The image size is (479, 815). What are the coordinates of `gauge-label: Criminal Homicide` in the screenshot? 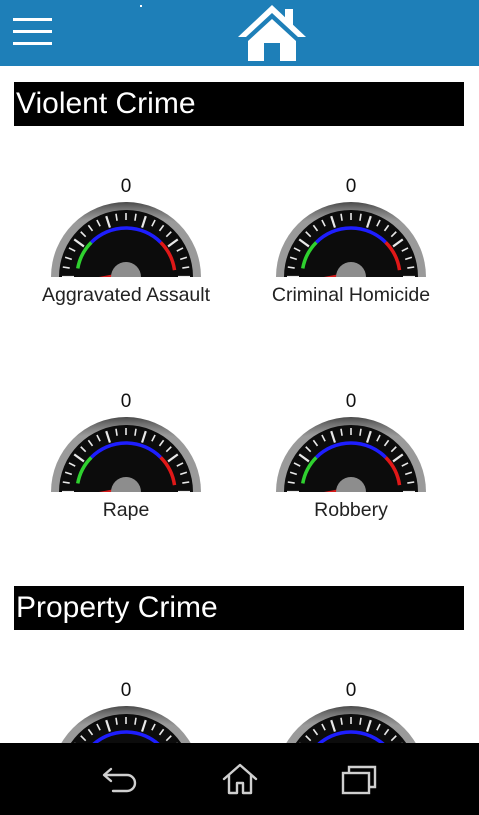 It's located at (351, 295).